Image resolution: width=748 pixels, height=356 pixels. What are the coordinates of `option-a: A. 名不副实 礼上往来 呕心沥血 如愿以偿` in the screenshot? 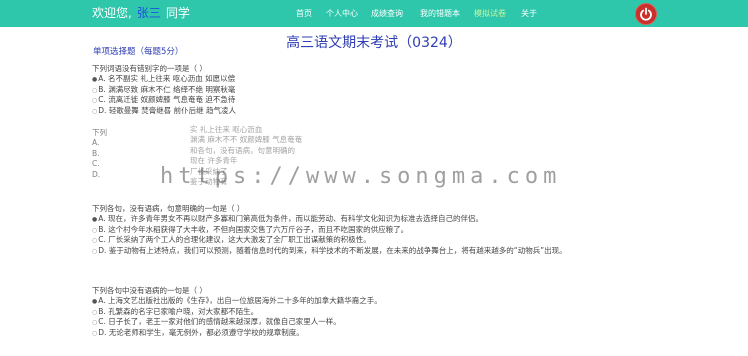 It's located at (164, 79).